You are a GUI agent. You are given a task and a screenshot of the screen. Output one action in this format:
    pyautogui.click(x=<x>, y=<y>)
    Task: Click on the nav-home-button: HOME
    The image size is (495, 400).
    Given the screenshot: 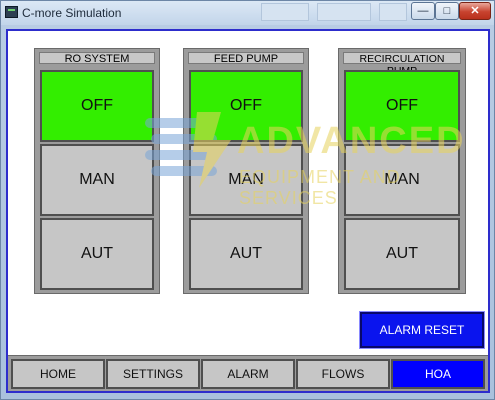 What is the action you would take?
    pyautogui.click(x=58, y=374)
    